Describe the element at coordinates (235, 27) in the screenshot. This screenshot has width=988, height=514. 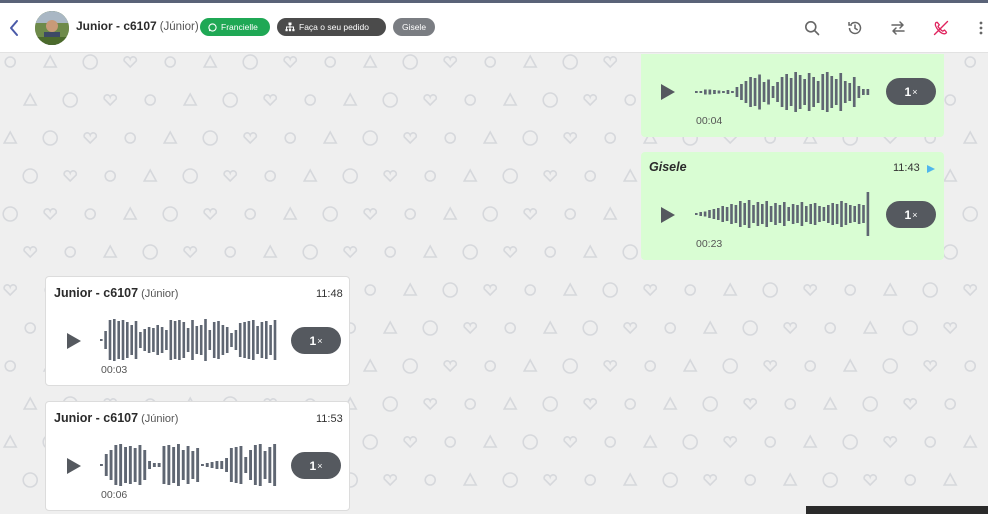
I see `whatsapp-channel-tag: Francielle` at that location.